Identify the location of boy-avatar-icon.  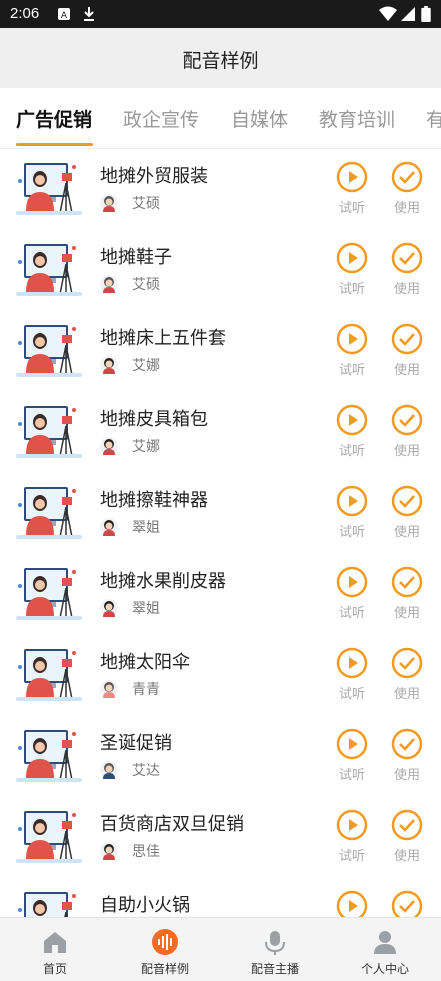
(109, 770).